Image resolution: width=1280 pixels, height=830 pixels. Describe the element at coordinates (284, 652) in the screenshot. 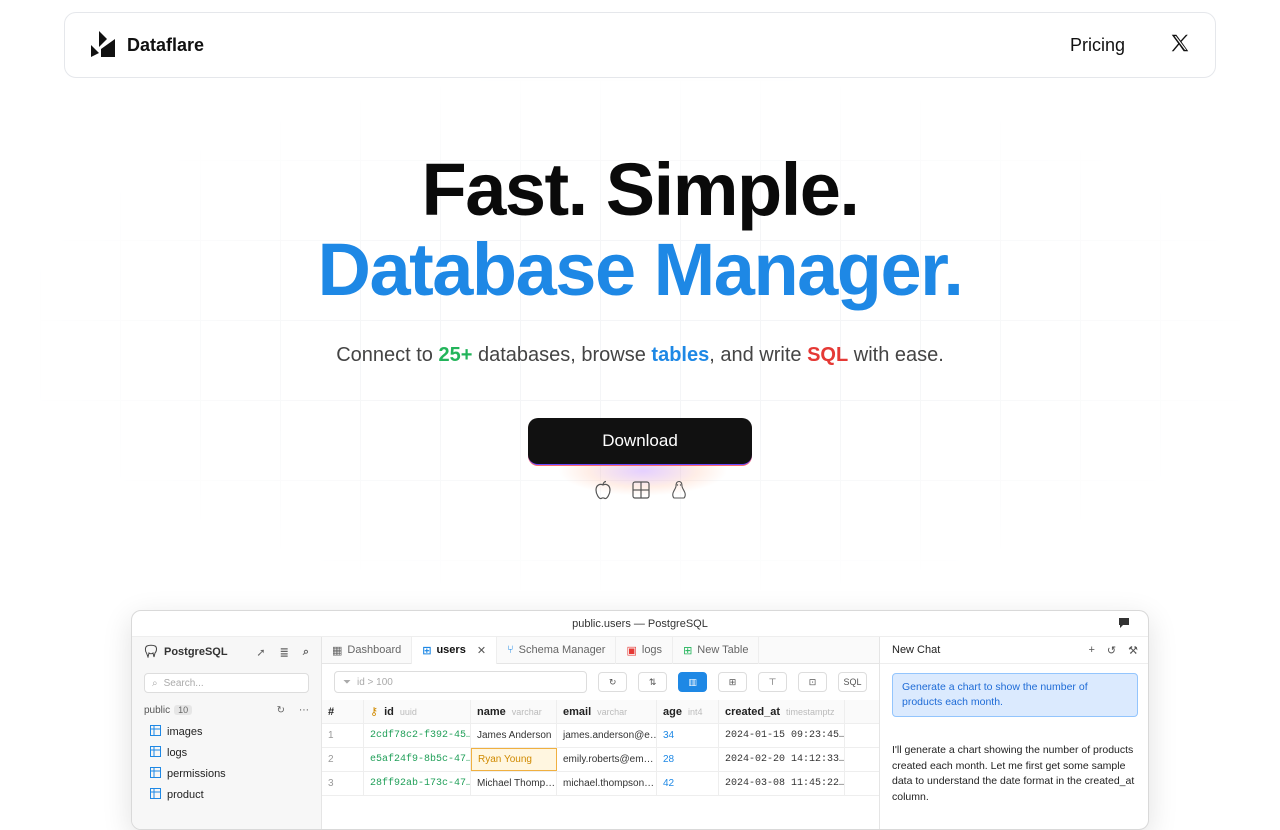

I see `database-icon: ≣` at that location.